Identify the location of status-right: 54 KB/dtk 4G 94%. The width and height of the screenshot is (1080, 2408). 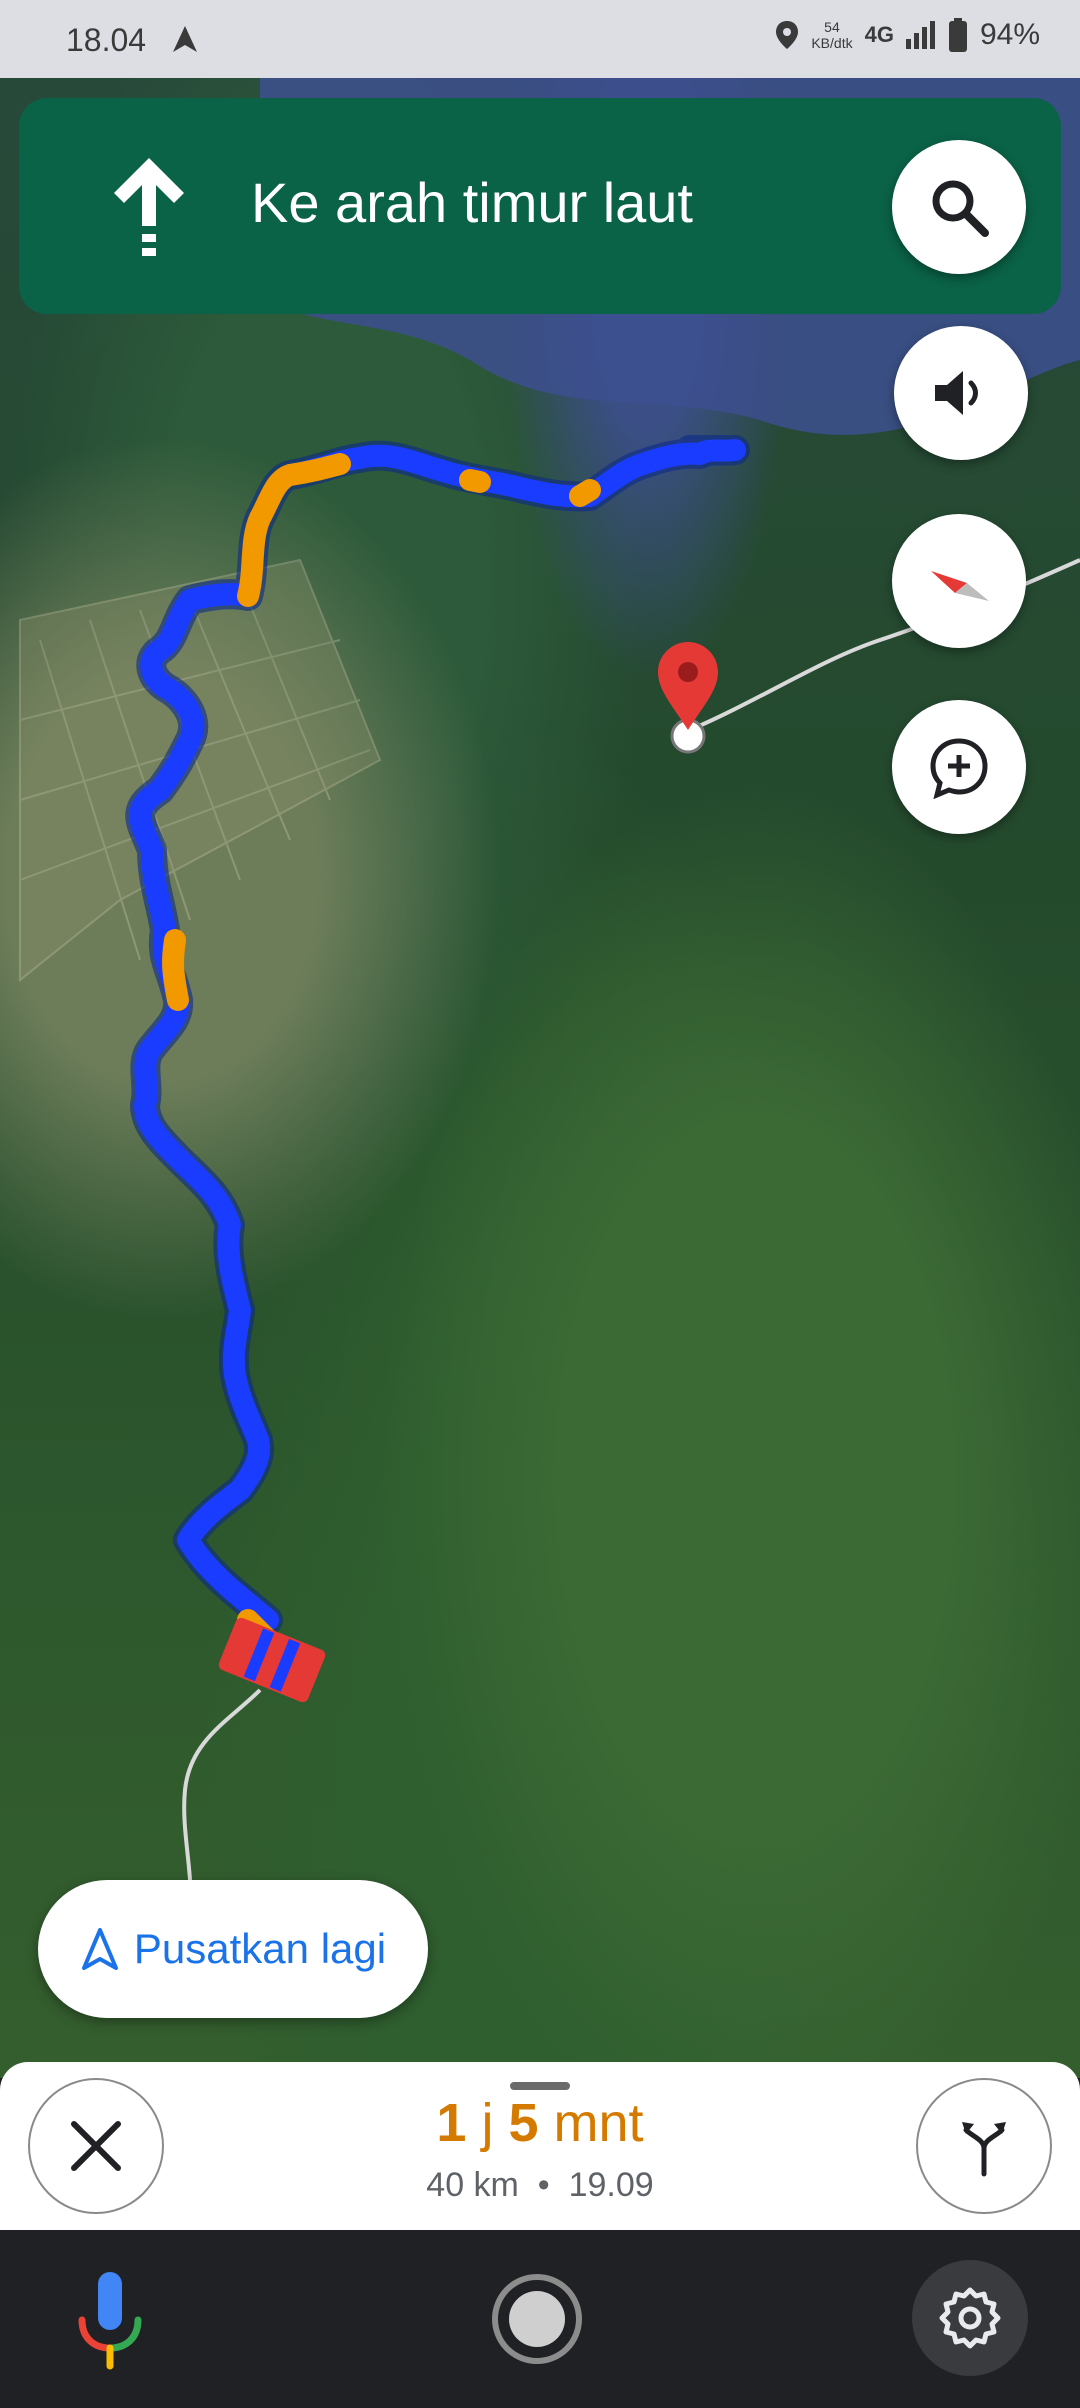
(907, 35).